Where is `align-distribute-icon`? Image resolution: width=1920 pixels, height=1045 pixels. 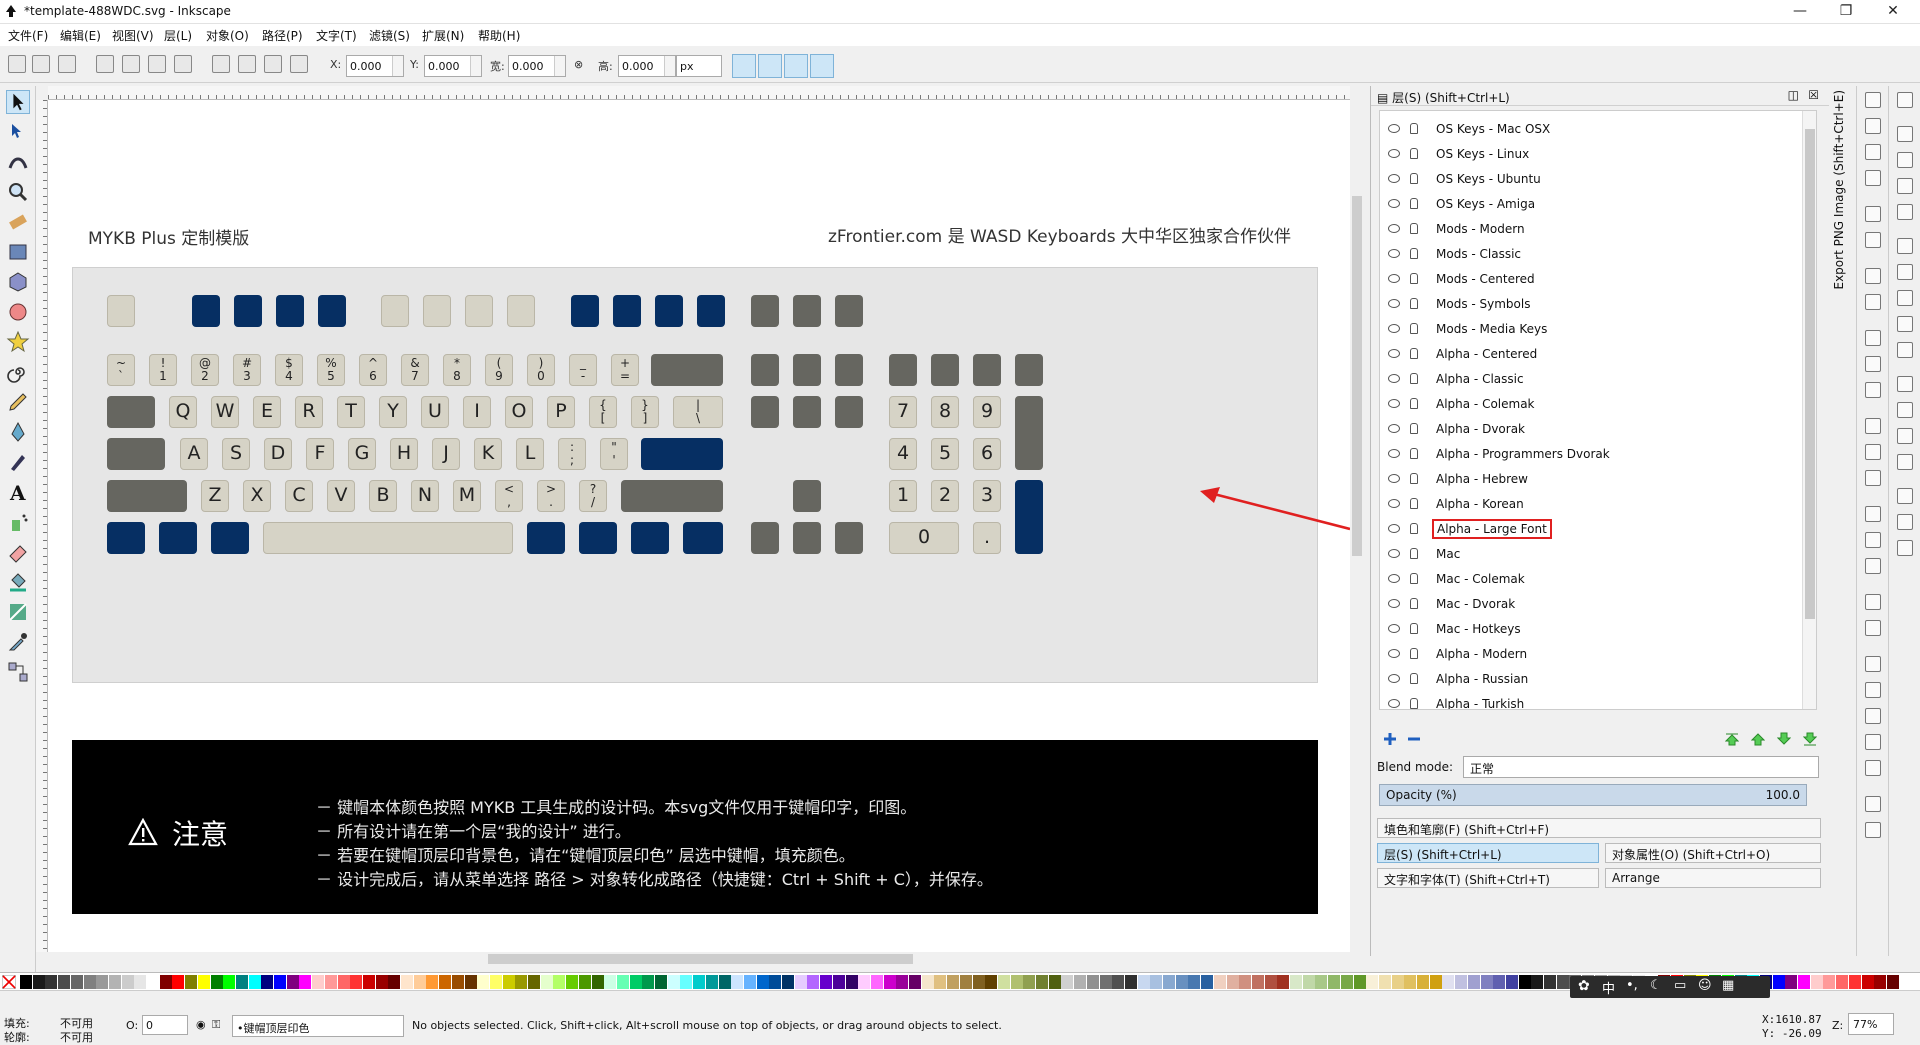
align-distribute-icon is located at coordinates (1873, 768).